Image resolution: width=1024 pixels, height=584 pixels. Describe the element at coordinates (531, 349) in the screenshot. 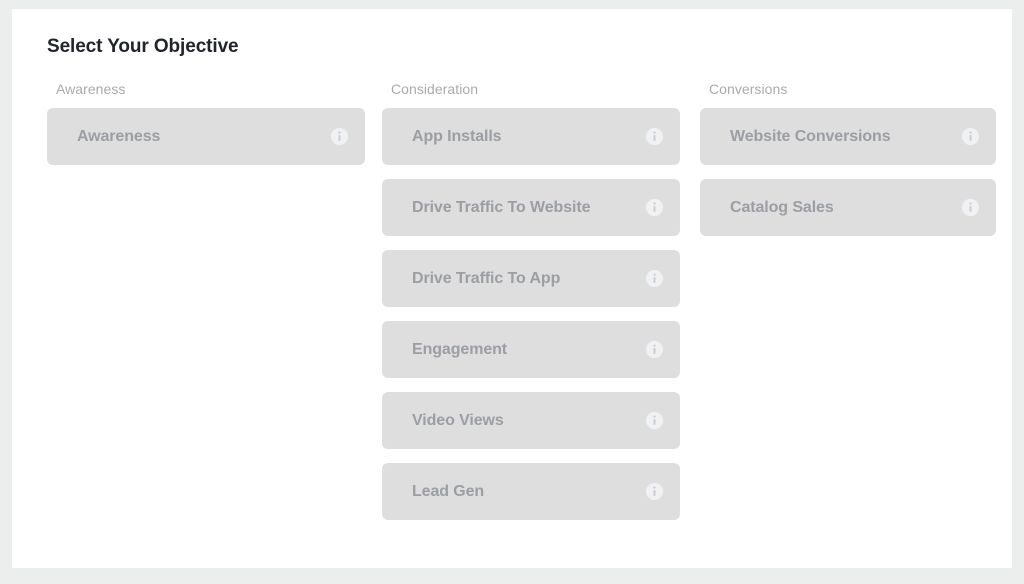

I see `objective-card-engagement: Engagement` at that location.